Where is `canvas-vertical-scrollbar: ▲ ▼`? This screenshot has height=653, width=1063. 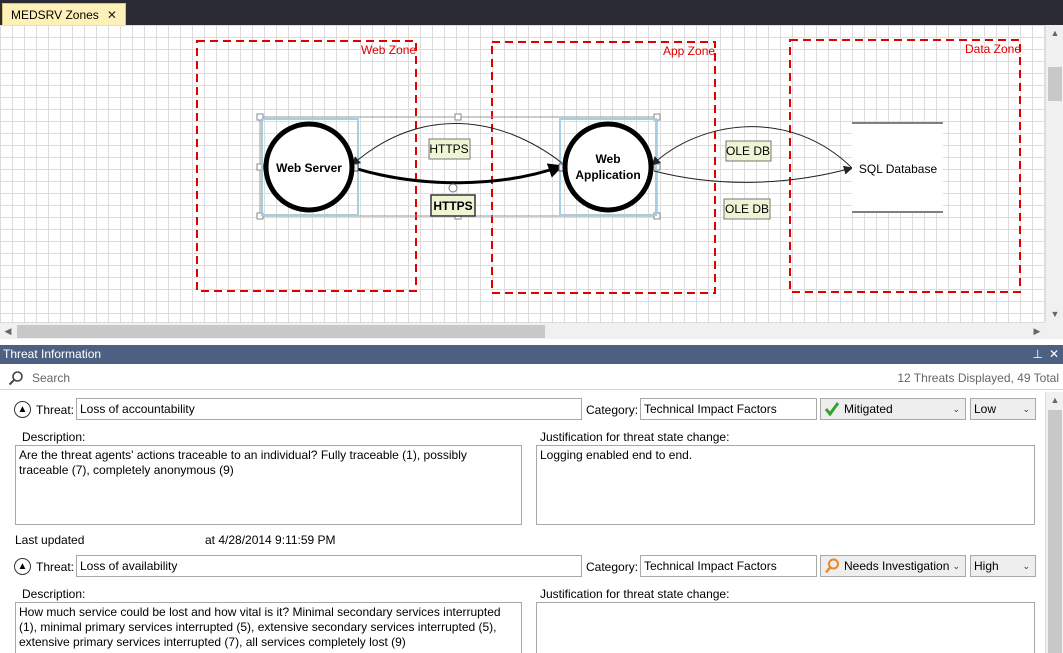
canvas-vertical-scrollbar: ▲ ▼ is located at coordinates (1054, 173).